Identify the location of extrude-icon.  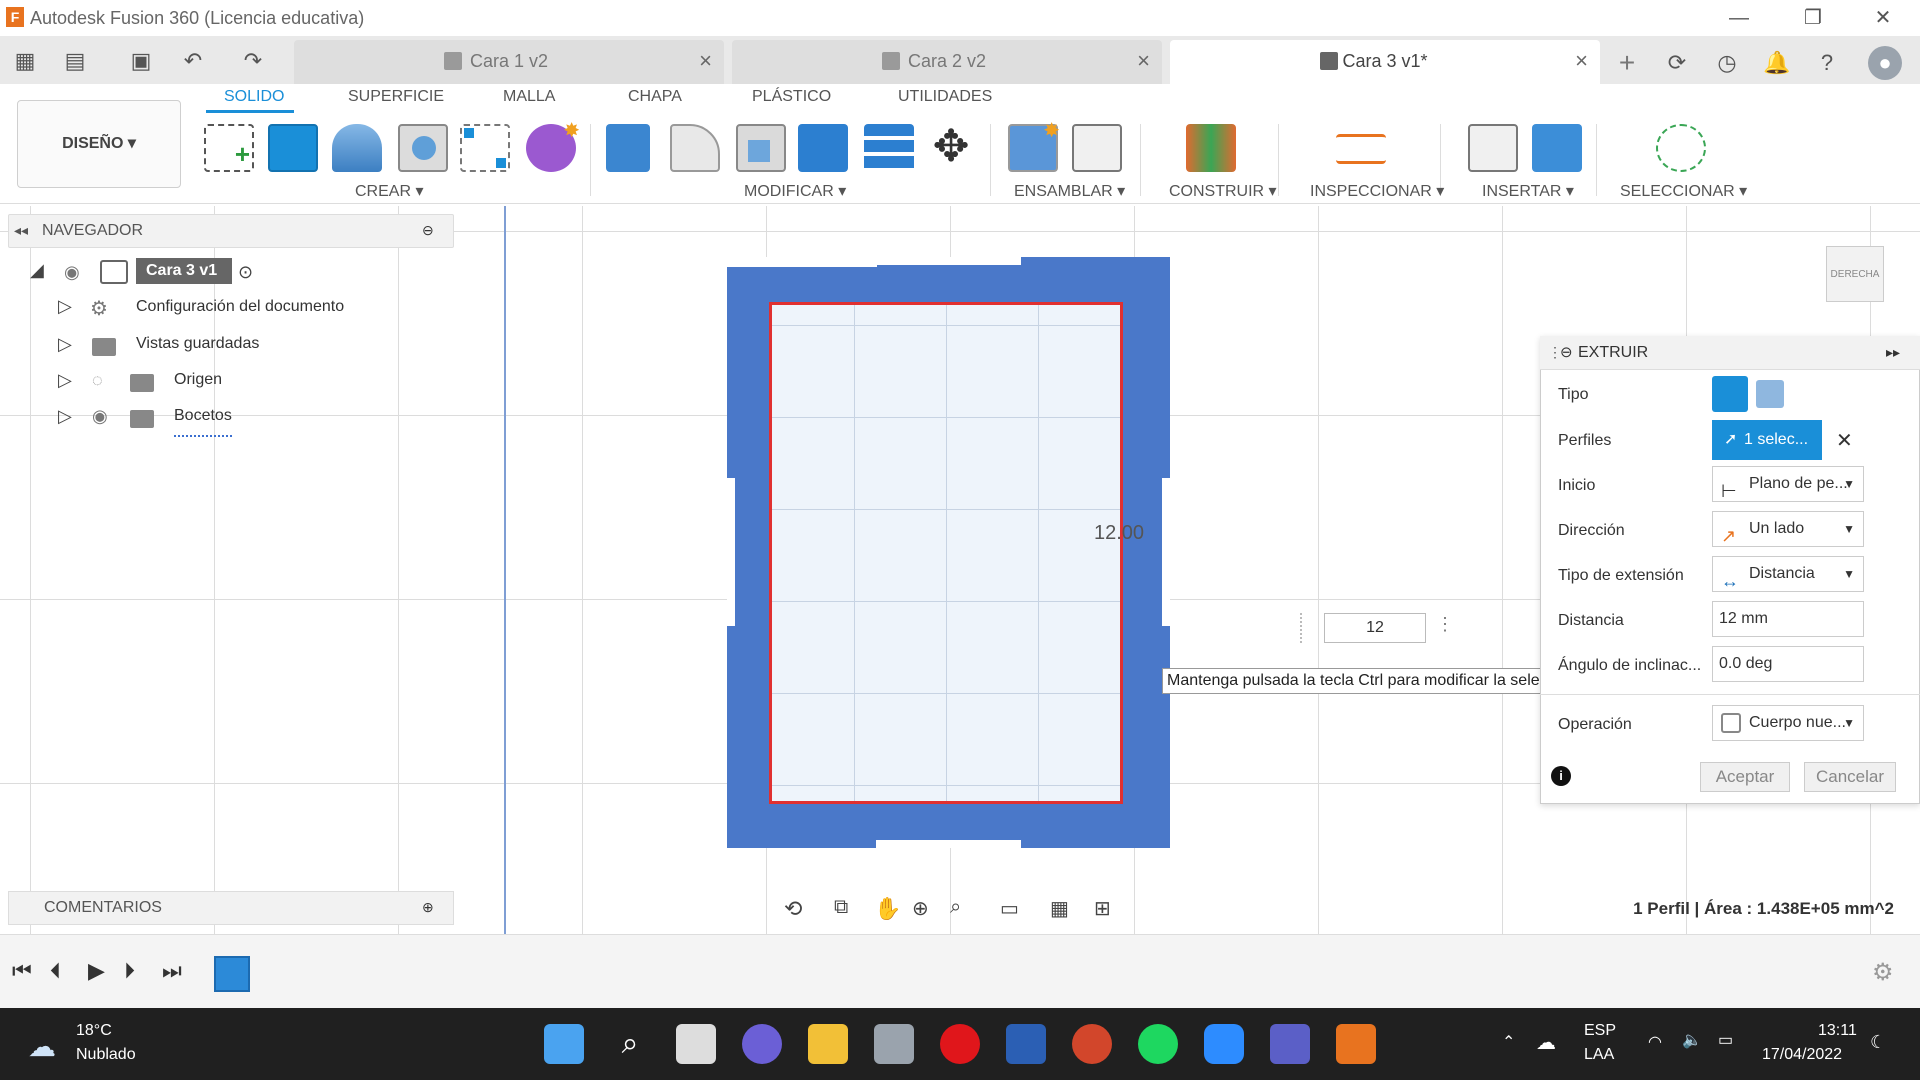
(293, 148).